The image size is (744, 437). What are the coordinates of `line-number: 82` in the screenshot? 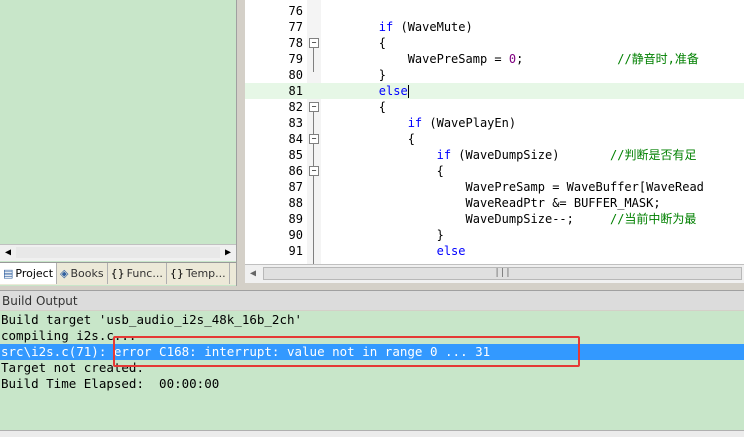 It's located at (295, 107).